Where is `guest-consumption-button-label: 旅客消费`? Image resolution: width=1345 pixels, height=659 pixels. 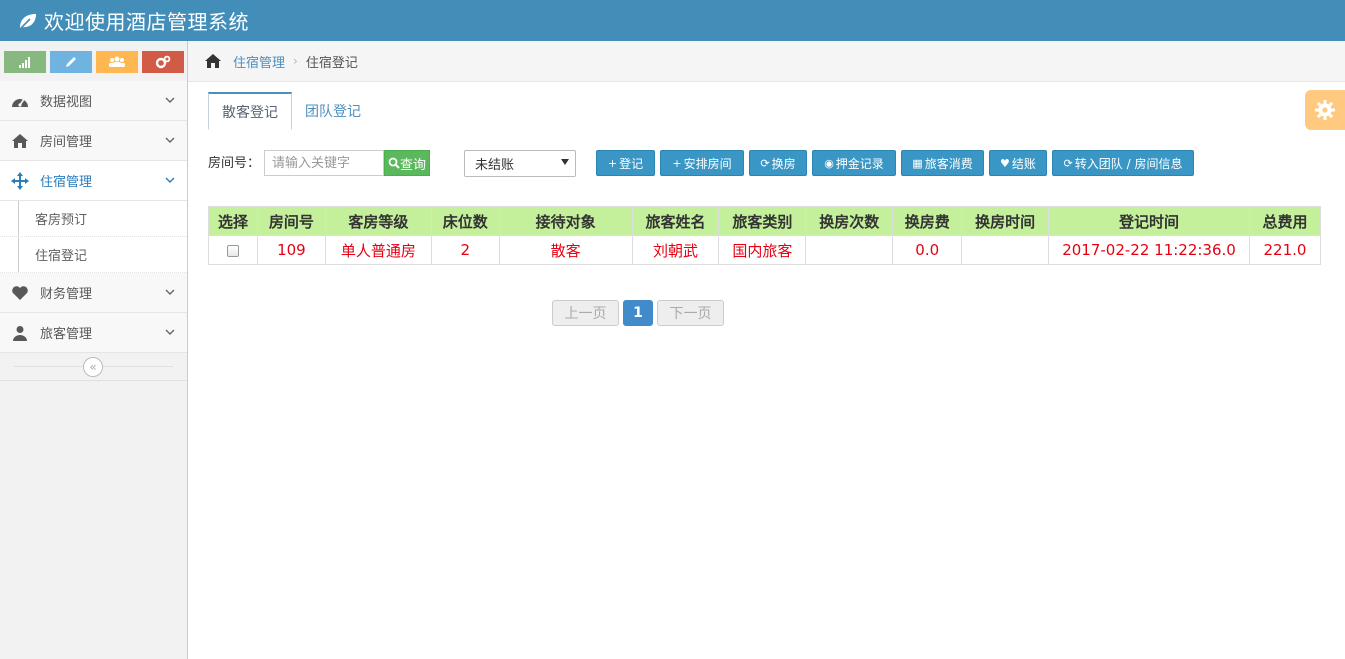 guest-consumption-button-label: 旅客消费 is located at coordinates (948, 163).